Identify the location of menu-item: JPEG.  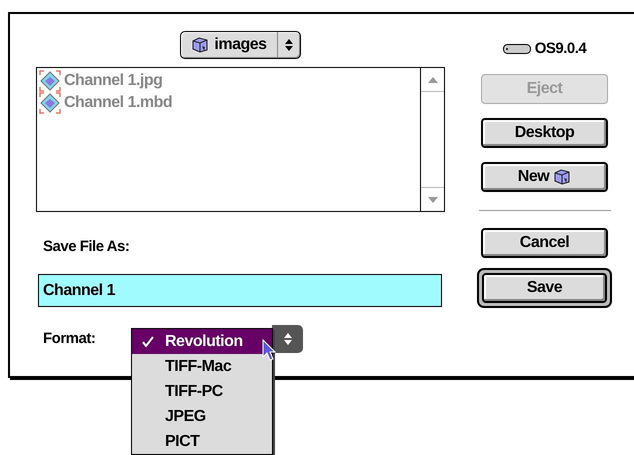
(202, 416).